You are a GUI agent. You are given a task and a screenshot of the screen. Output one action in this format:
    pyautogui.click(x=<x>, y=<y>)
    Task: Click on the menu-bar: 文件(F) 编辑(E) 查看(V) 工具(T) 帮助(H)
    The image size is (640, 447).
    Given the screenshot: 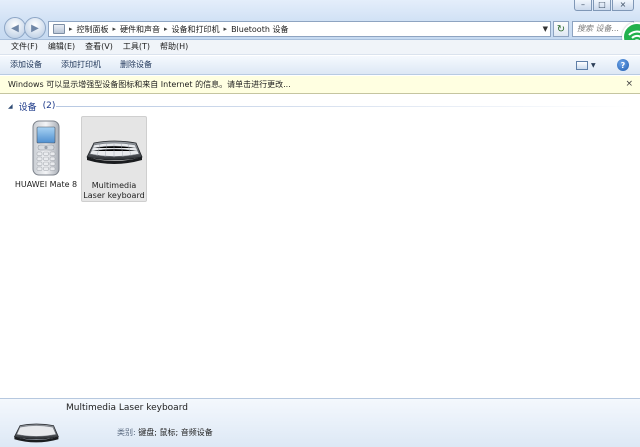 What is the action you would take?
    pyautogui.click(x=320, y=47)
    